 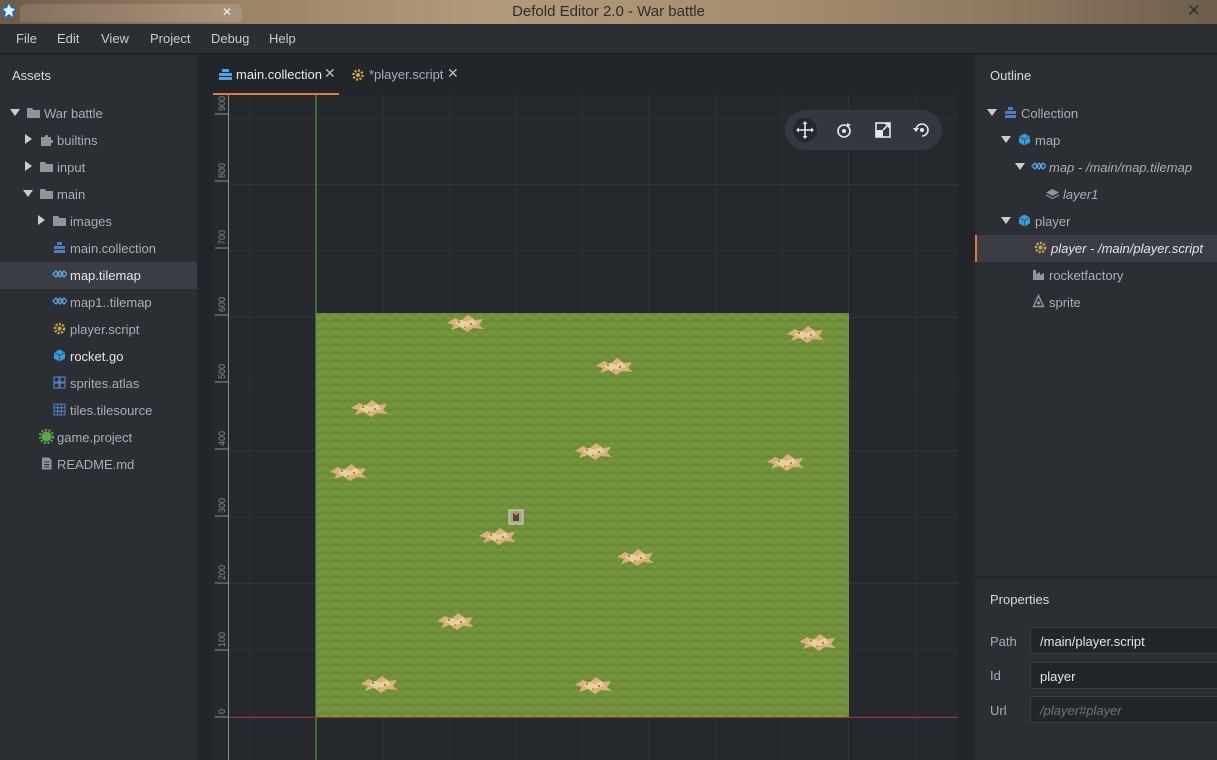 I want to click on tilesource-icon, so click(x=59, y=409).